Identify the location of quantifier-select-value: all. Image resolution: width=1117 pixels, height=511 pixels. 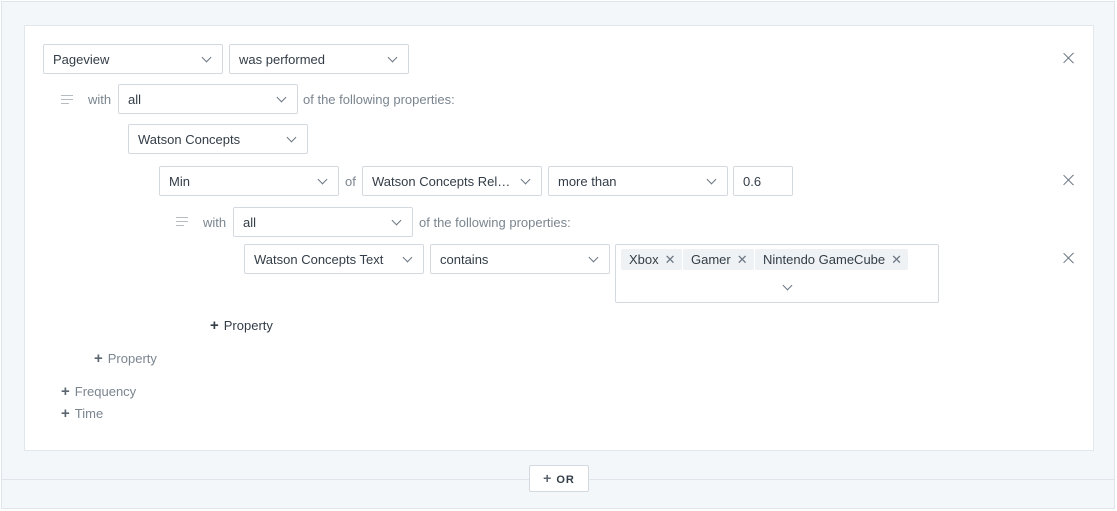
(135, 99).